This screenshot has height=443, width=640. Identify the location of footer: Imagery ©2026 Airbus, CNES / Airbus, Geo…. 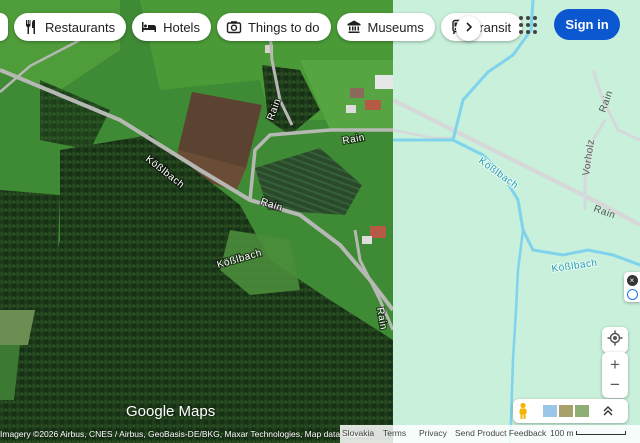
(320, 434).